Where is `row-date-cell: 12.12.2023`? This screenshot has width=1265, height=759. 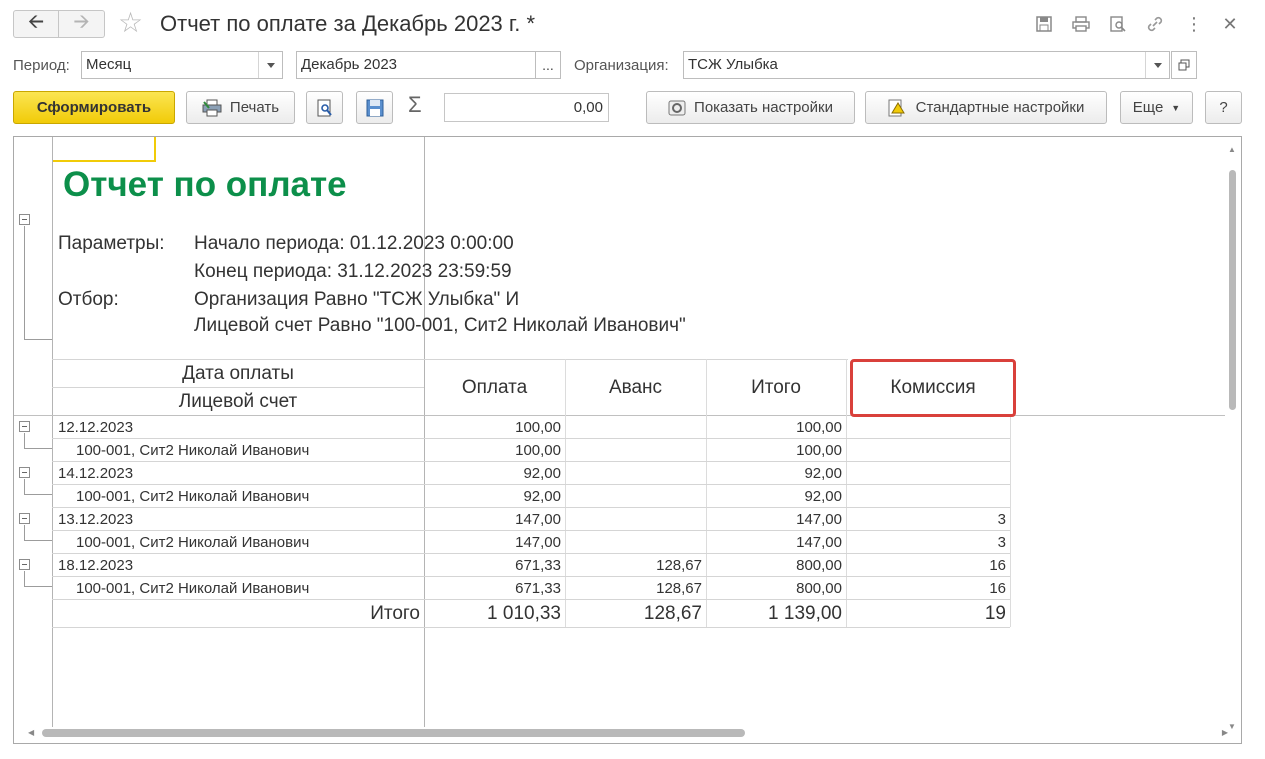 row-date-cell: 12.12.2023 is located at coordinates (95, 427).